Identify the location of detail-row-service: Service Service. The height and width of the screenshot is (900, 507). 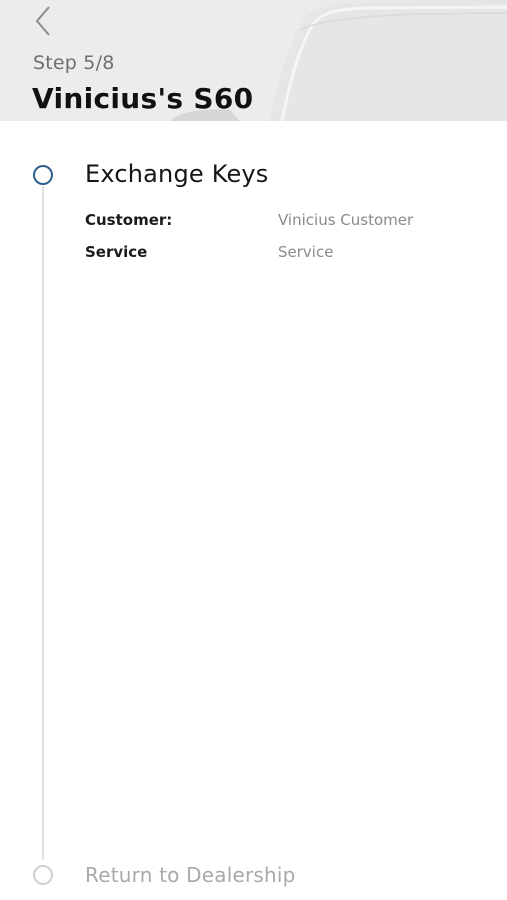
(285, 254).